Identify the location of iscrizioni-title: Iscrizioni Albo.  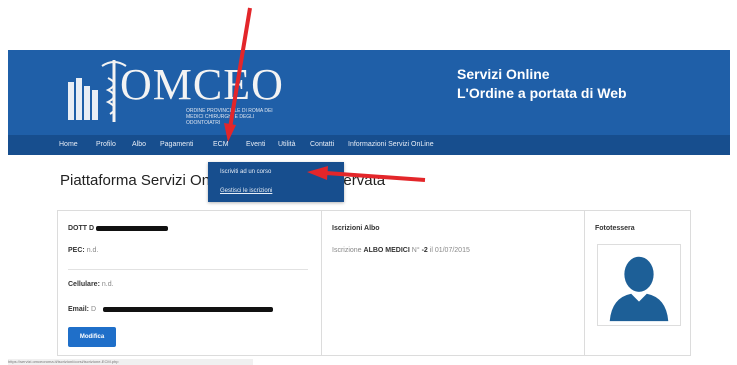
(356, 228).